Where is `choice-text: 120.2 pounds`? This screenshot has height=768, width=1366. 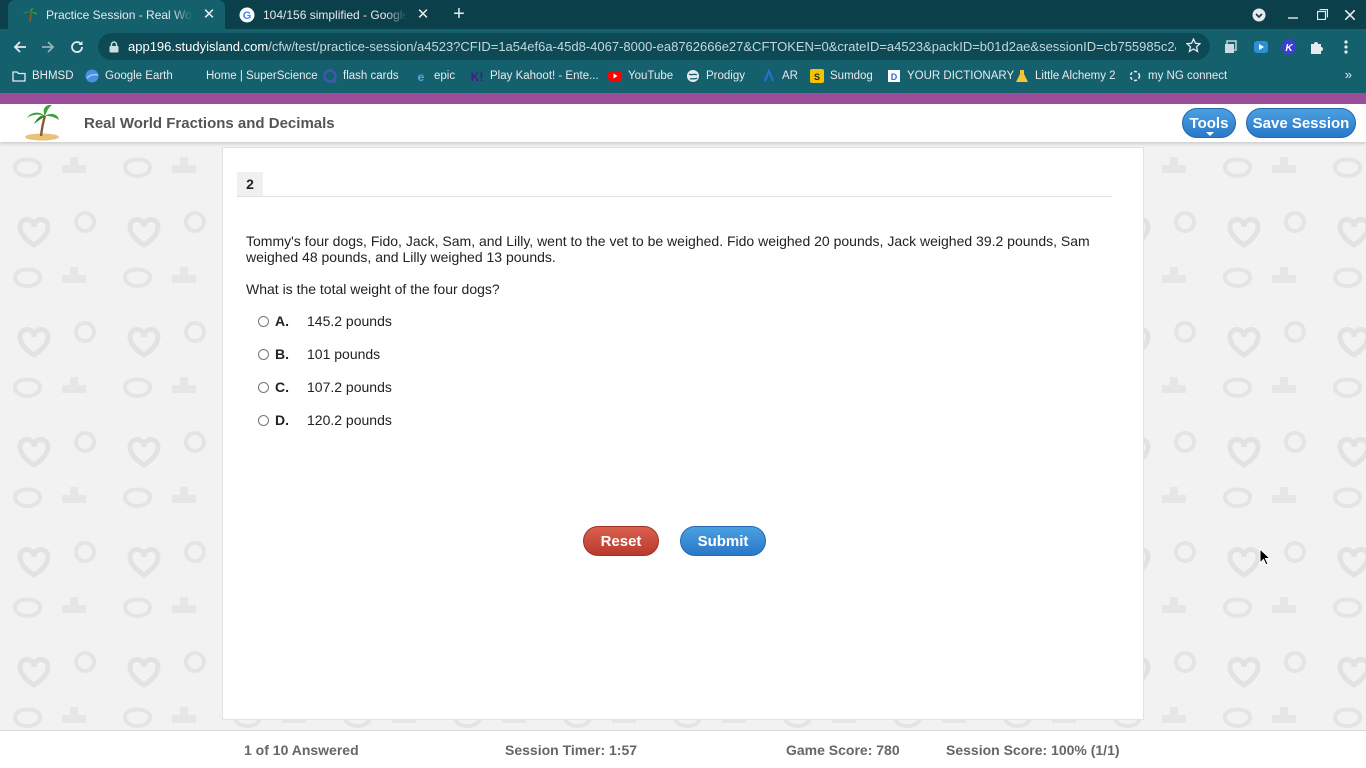
choice-text: 120.2 pounds is located at coordinates (349, 420).